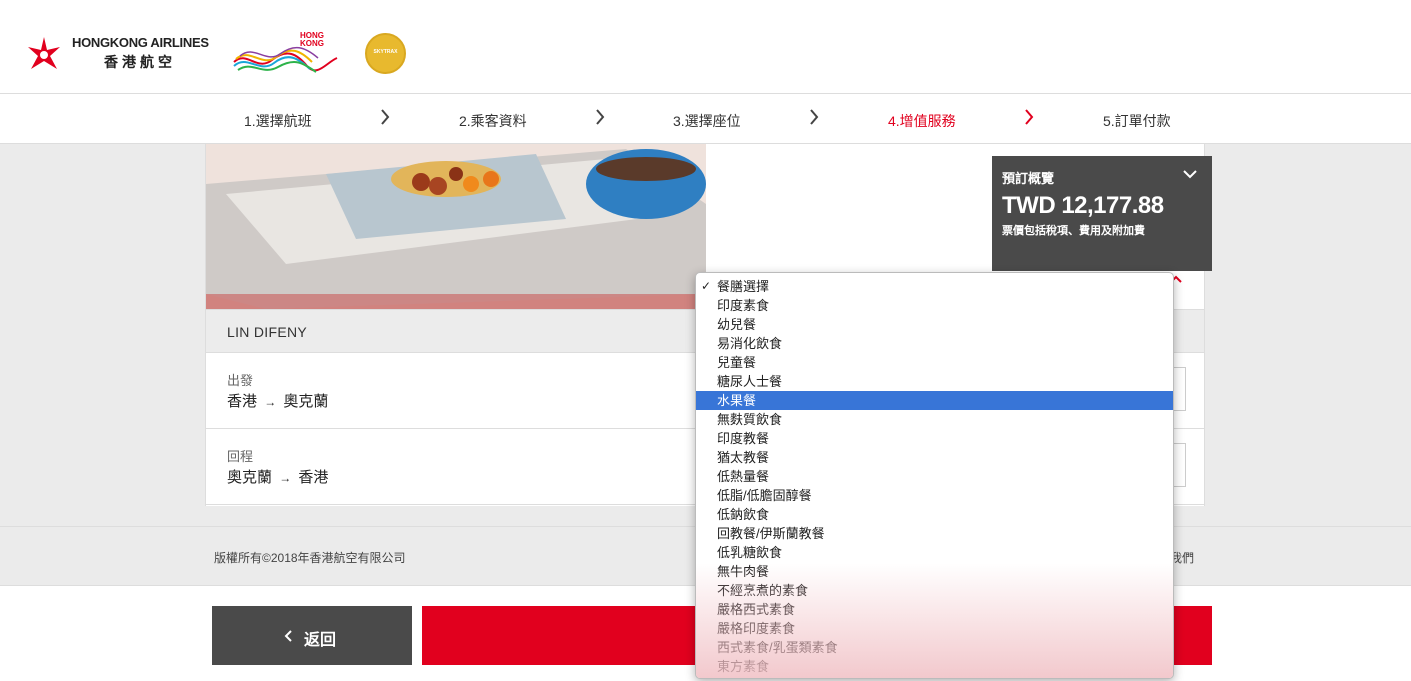  What do you see at coordinates (756, 609) in the screenshot?
I see `meal-option-label: 嚴格西式素食` at bounding box center [756, 609].